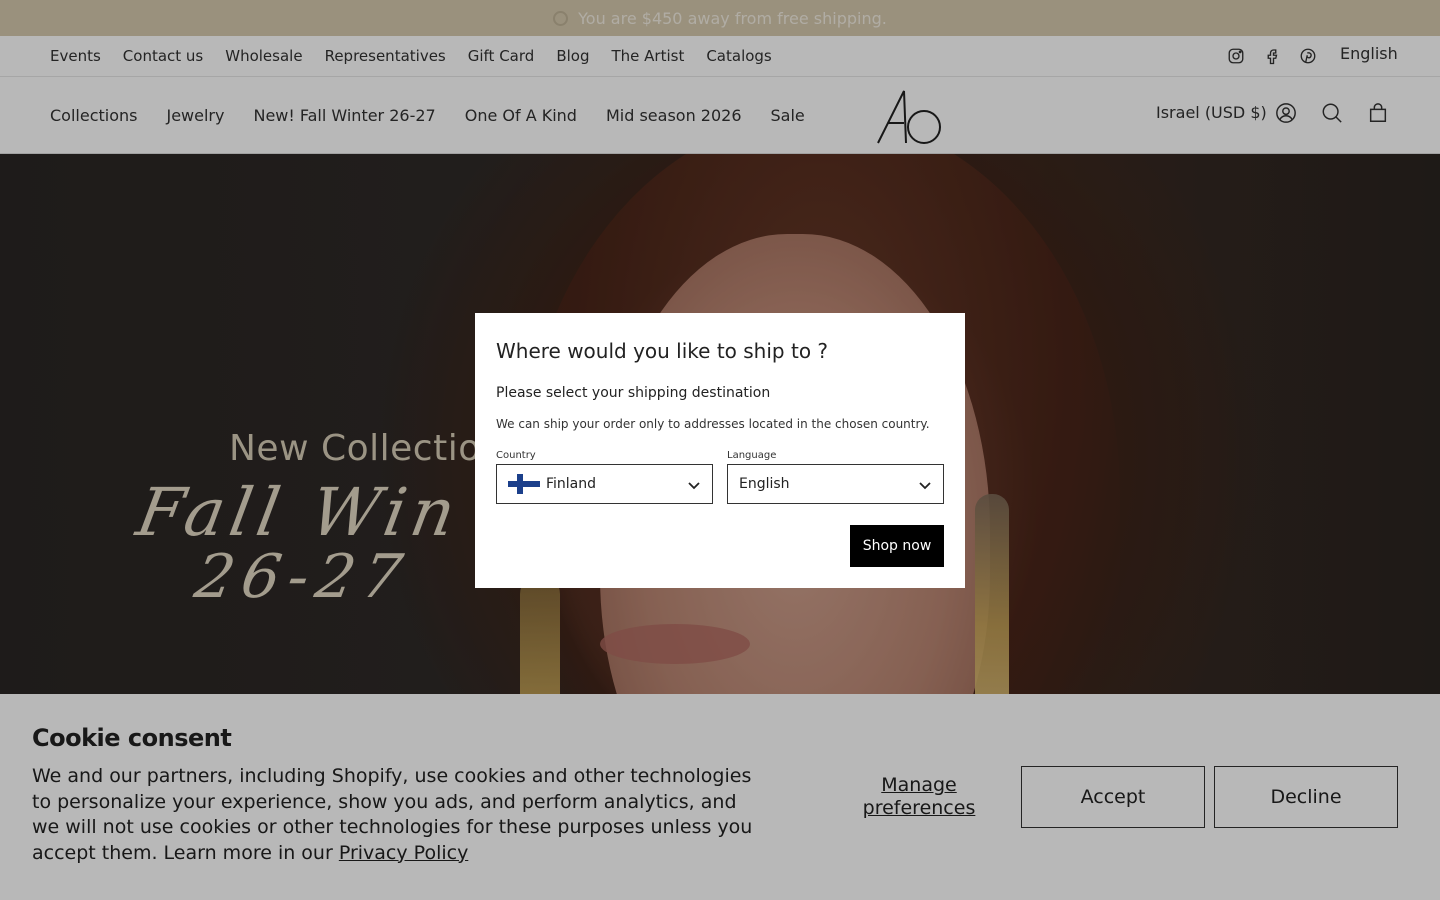 The width and height of the screenshot is (1440, 900). Describe the element at coordinates (263, 56) in the screenshot. I see `nav-wholesale: Wholesale` at that location.